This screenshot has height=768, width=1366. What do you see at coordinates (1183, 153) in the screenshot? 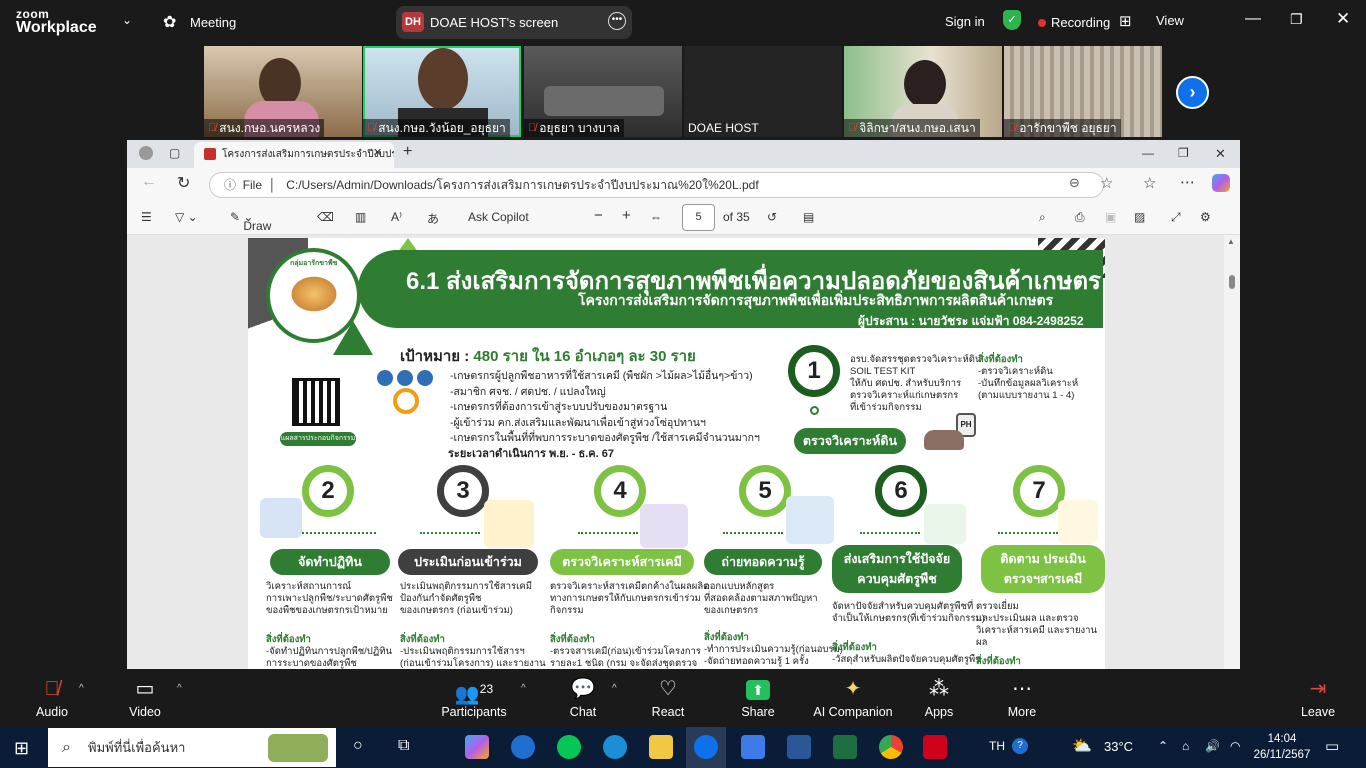
I see `maximize-icon: ❐` at bounding box center [1183, 153].